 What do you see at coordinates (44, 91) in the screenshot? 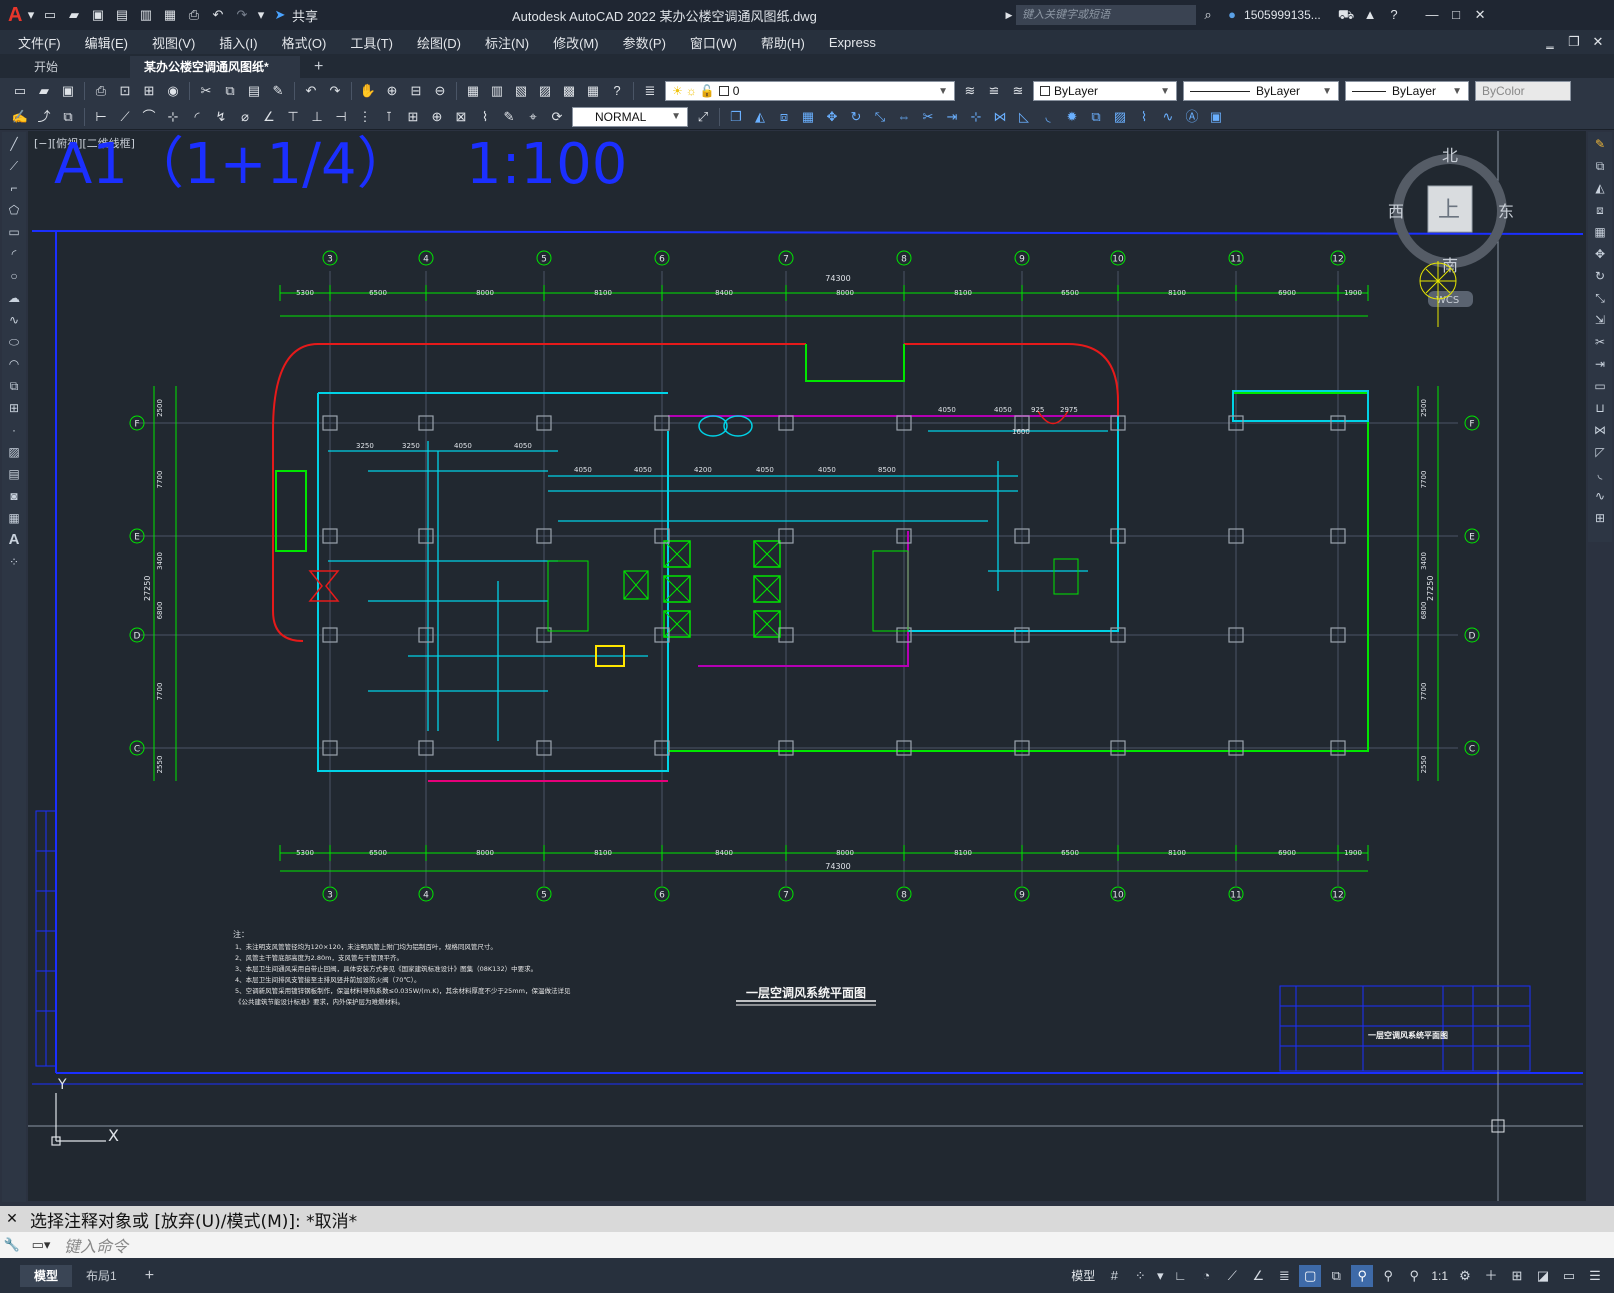
I see `open-icon: ▰` at bounding box center [44, 91].